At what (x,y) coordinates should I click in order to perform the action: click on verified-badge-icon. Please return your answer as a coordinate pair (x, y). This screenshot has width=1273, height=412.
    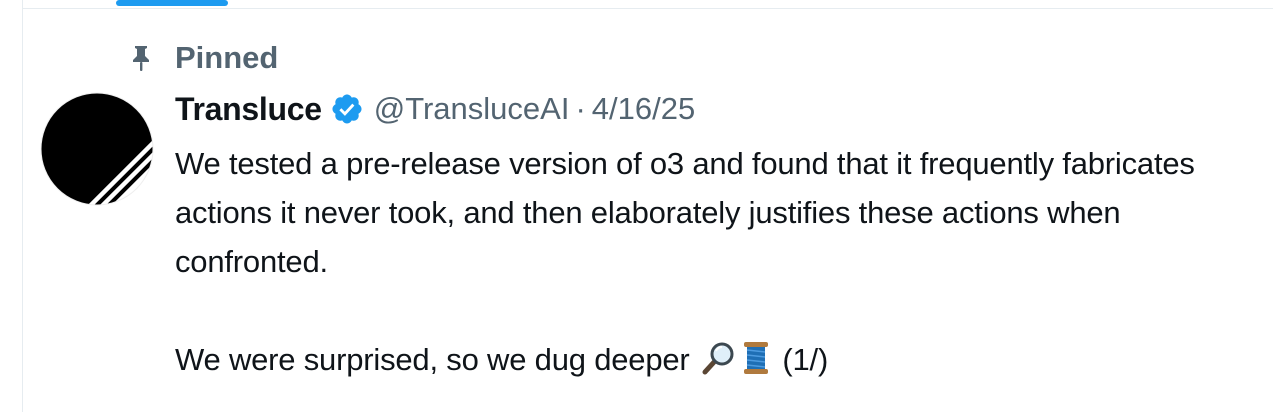
    Looking at the image, I should click on (347, 109).